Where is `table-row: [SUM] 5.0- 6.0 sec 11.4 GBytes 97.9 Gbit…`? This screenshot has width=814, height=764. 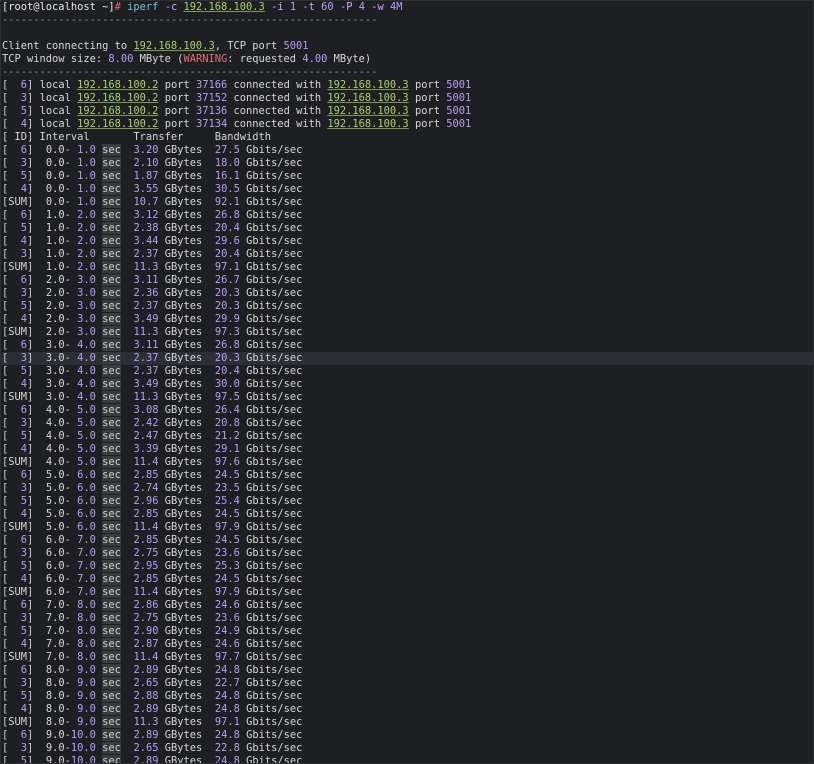 table-row: [SUM] 5.0- 6.0 sec 11.4 GBytes 97.9 Gbit… is located at coordinates (407, 527).